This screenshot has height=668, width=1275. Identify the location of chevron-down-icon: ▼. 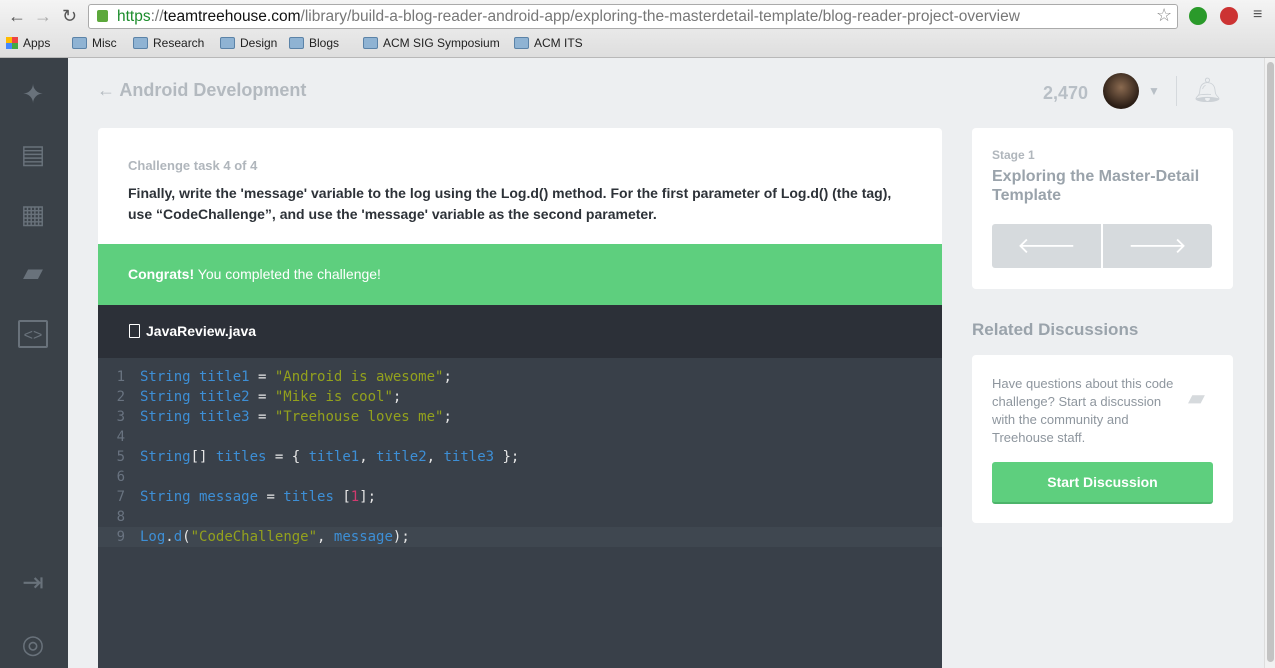
(1154, 91).